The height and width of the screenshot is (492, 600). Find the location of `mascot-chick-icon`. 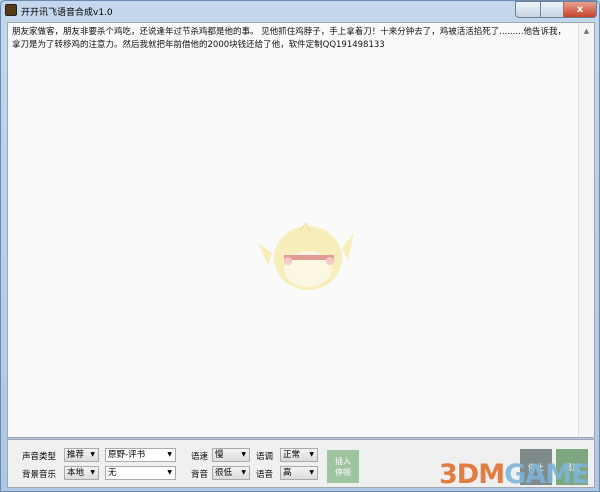

mascot-chick-icon is located at coordinates (306, 256).